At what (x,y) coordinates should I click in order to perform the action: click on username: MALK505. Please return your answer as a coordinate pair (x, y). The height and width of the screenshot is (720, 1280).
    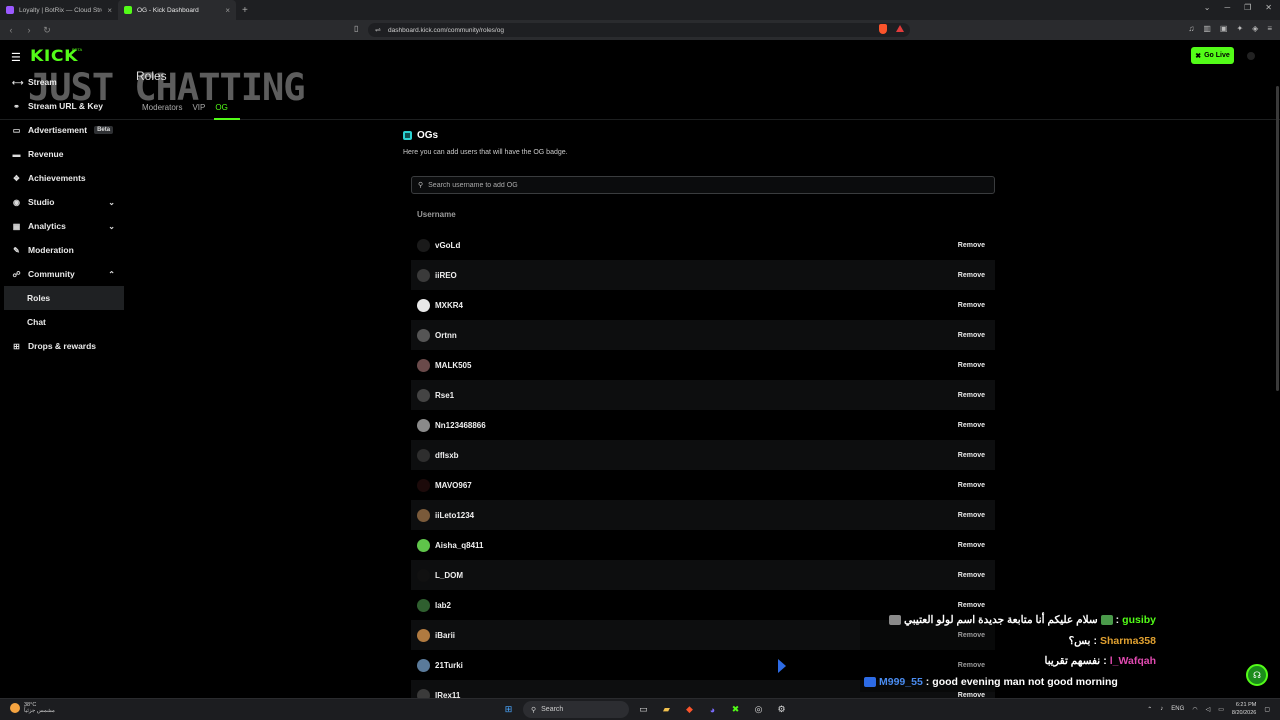
    Looking at the image, I should click on (453, 365).